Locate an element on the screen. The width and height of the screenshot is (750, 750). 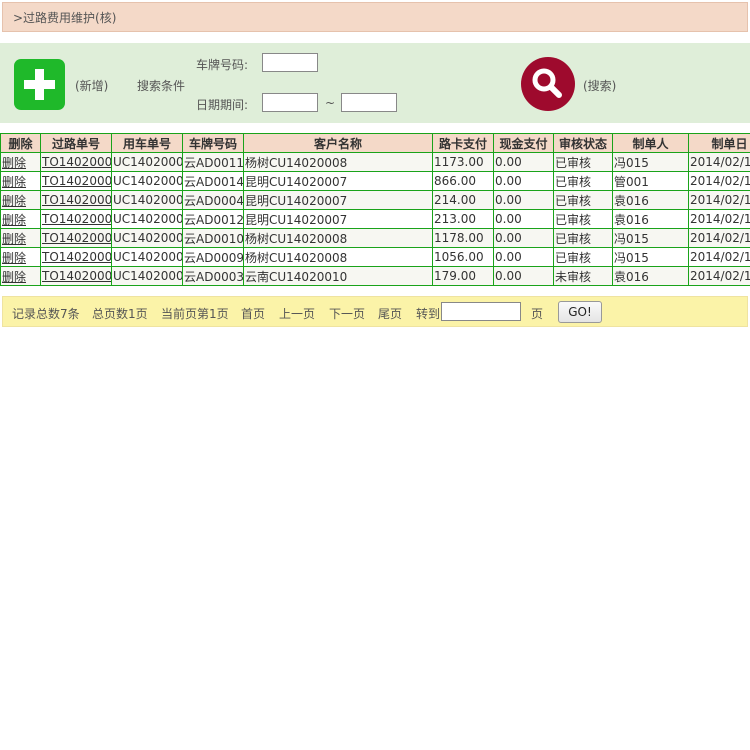
header-creator: 制单人 is located at coordinates (650, 143).